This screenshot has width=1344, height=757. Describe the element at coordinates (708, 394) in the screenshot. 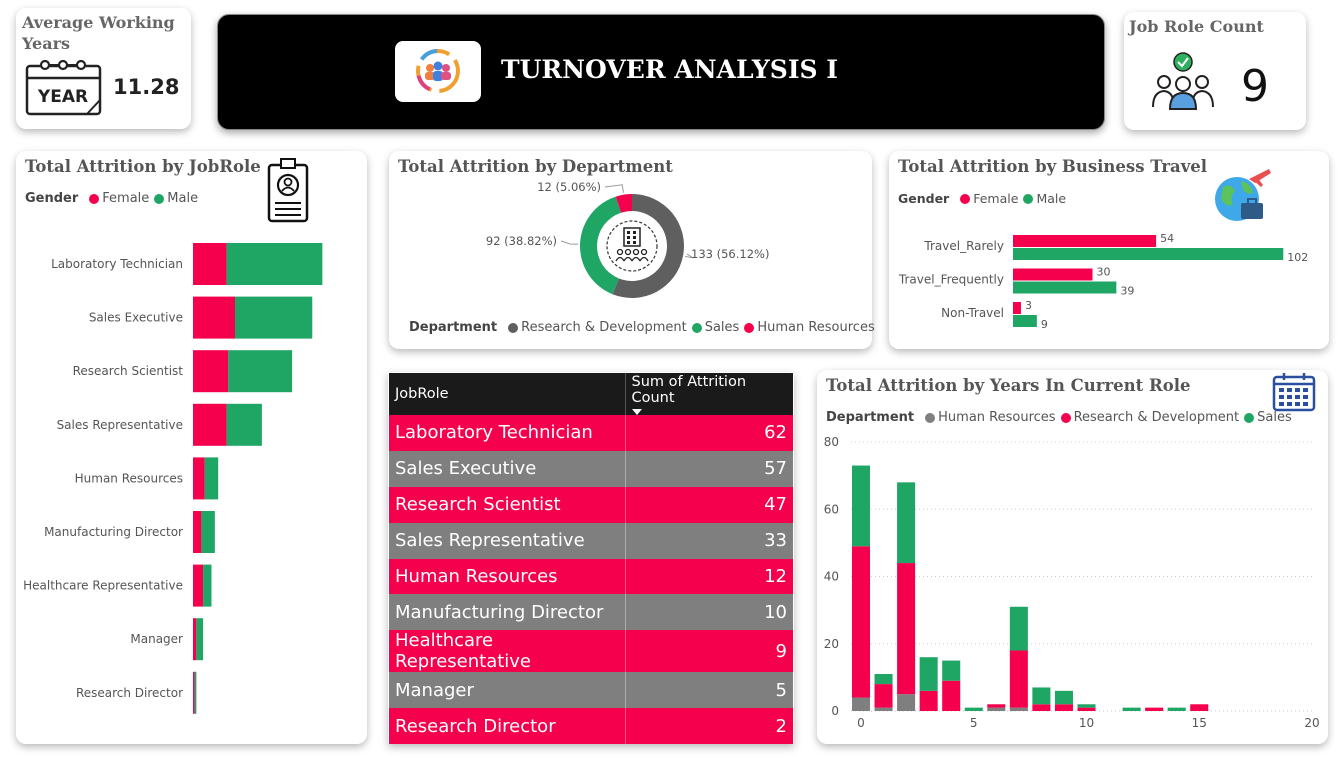

I see `table-header-attrition: Sum of Attrition Count` at that location.